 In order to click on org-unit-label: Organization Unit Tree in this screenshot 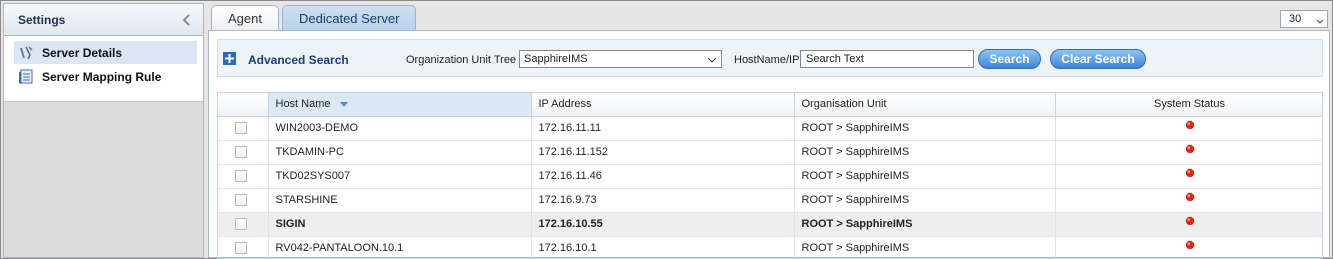, I will do `click(461, 60)`.